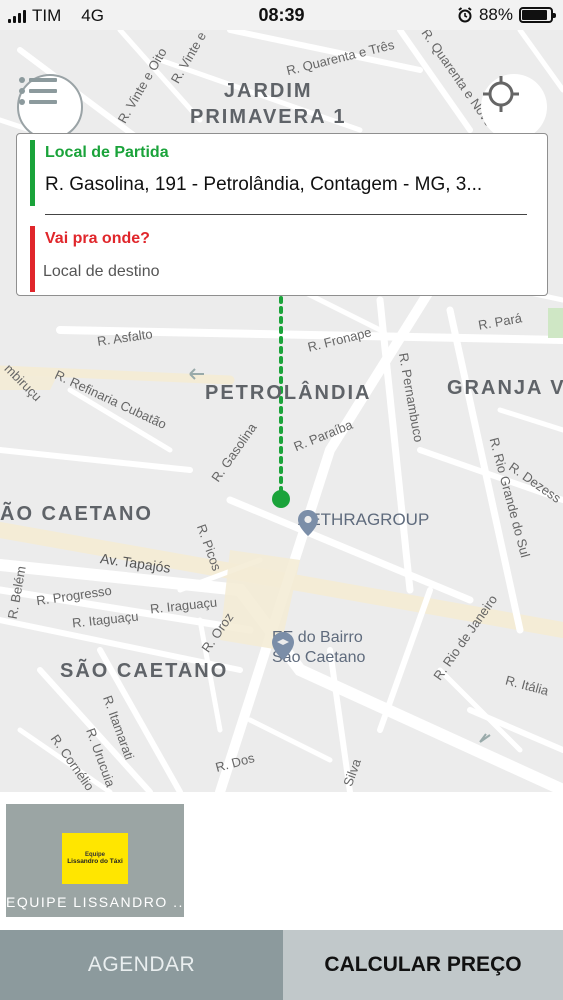 The height and width of the screenshot is (1000, 563). I want to click on logo-line: Equipe, so click(94, 854).